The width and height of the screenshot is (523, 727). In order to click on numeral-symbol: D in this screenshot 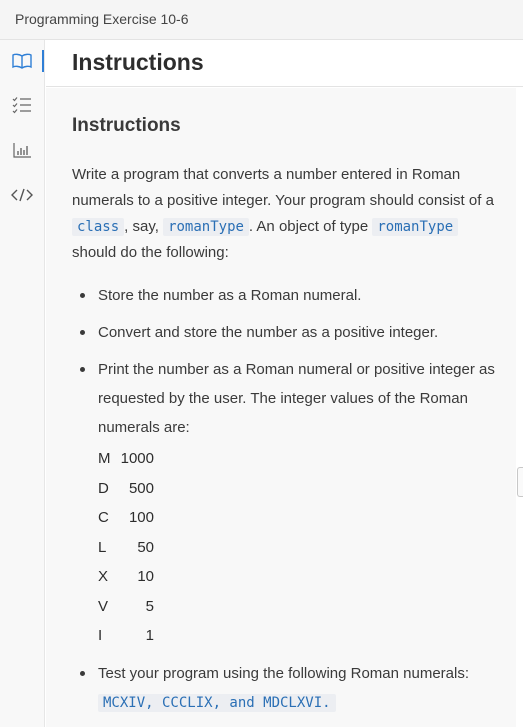, I will do `click(103, 488)`.